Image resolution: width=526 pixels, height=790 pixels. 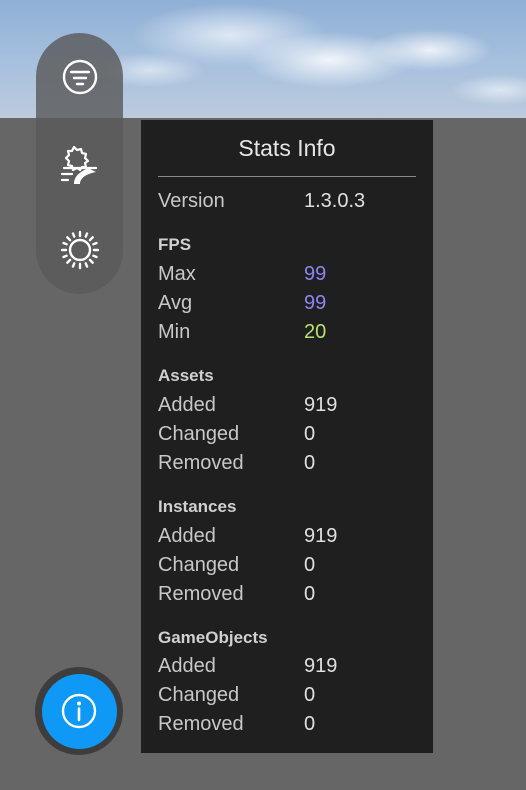 I want to click on gameobjects-removed-value: 0, so click(x=310, y=724).